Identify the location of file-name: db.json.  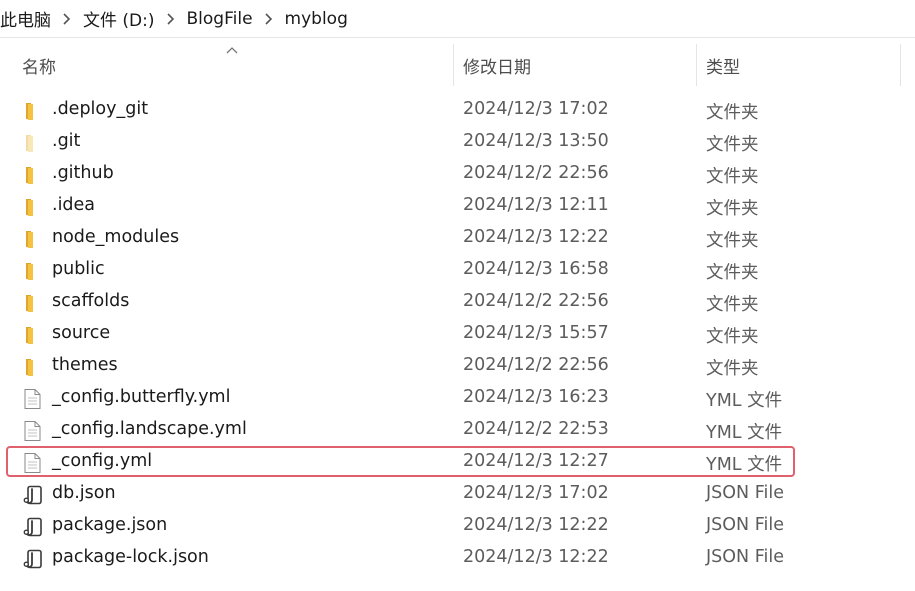
(84, 493).